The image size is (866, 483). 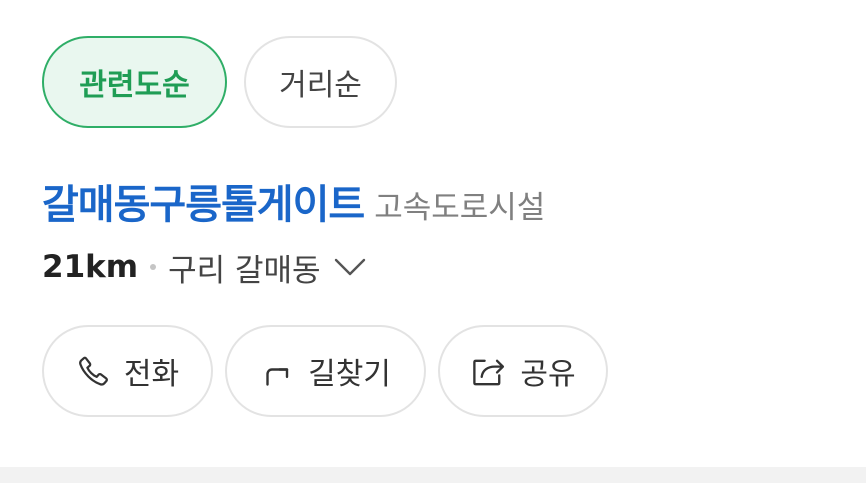 I want to click on directions-button: 길찾기, so click(x=325, y=371).